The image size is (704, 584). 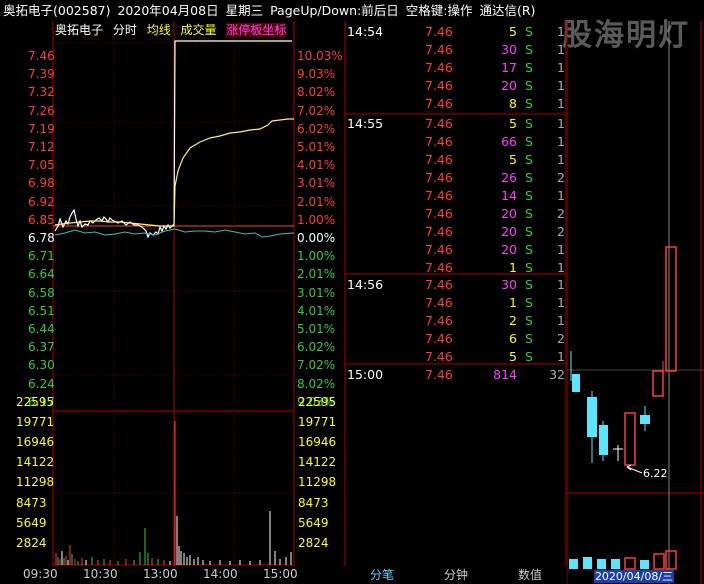 I want to click on trade-row: 7.46 20 S 1, so click(x=456, y=86).